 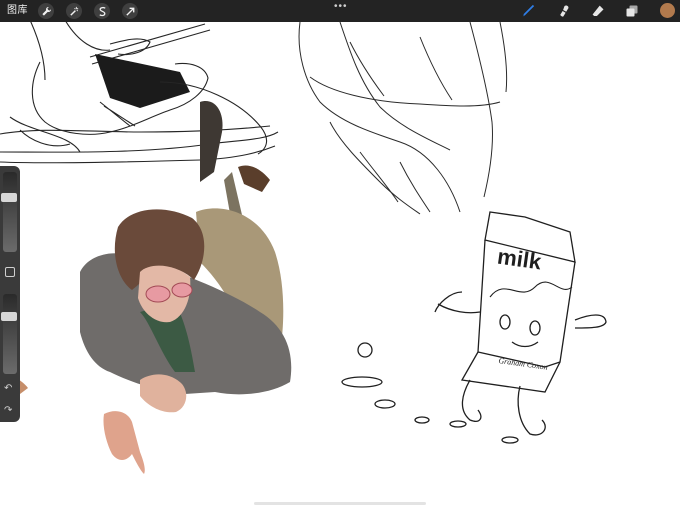 I want to click on milk-label: milk, so click(x=520, y=259).